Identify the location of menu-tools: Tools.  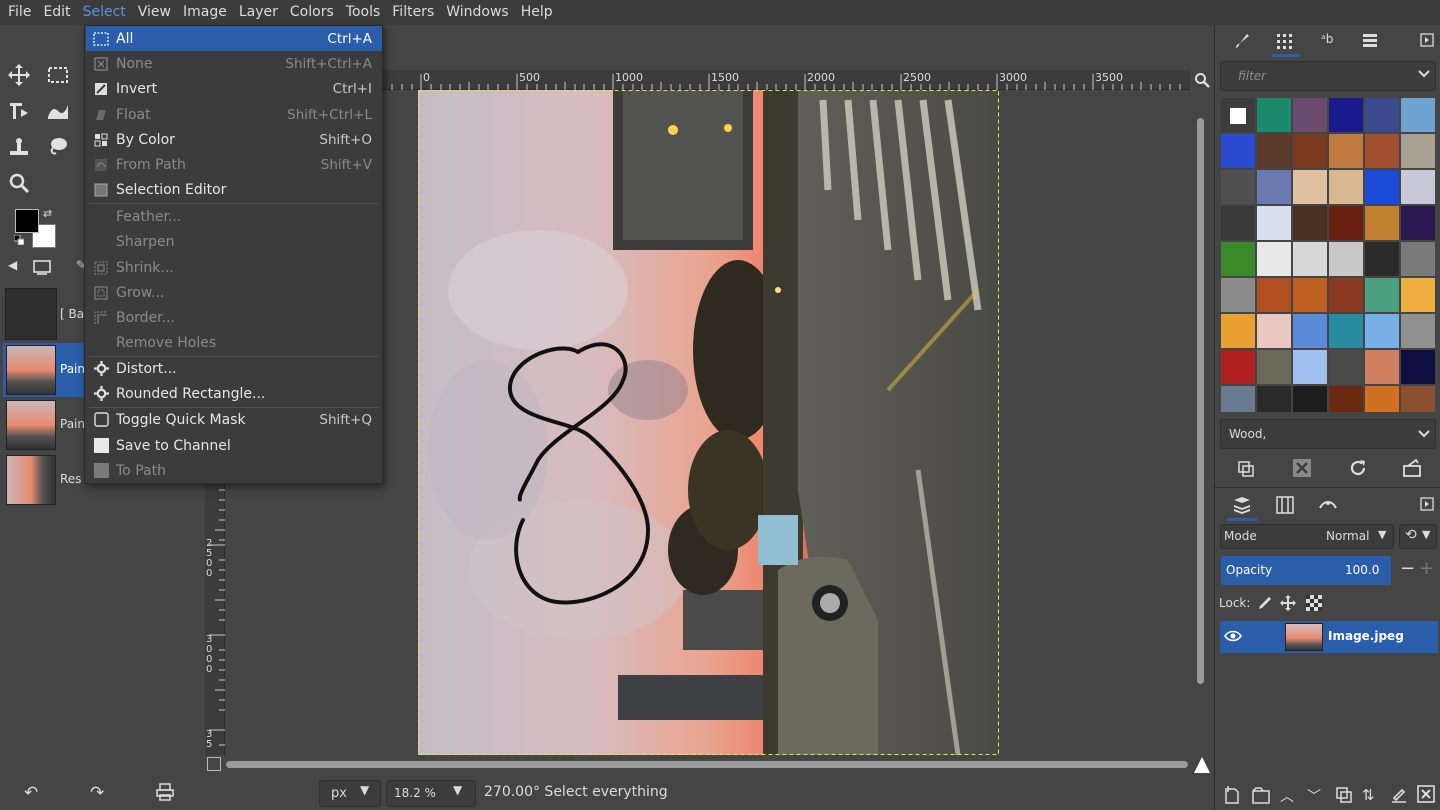
(363, 12).